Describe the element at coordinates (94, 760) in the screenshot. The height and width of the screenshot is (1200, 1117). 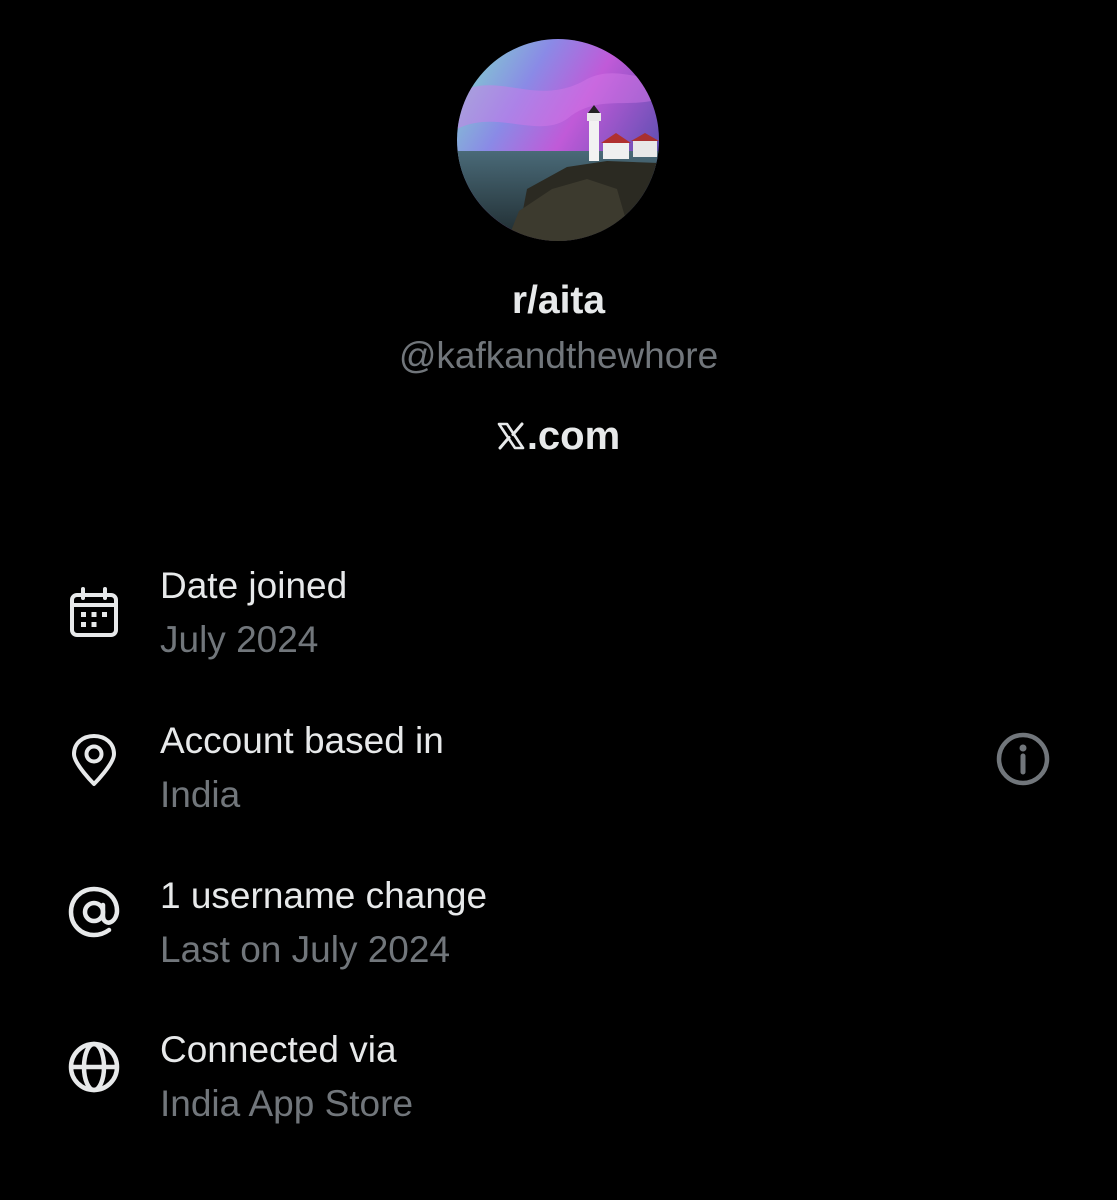
I see `location-pin-icon` at that location.